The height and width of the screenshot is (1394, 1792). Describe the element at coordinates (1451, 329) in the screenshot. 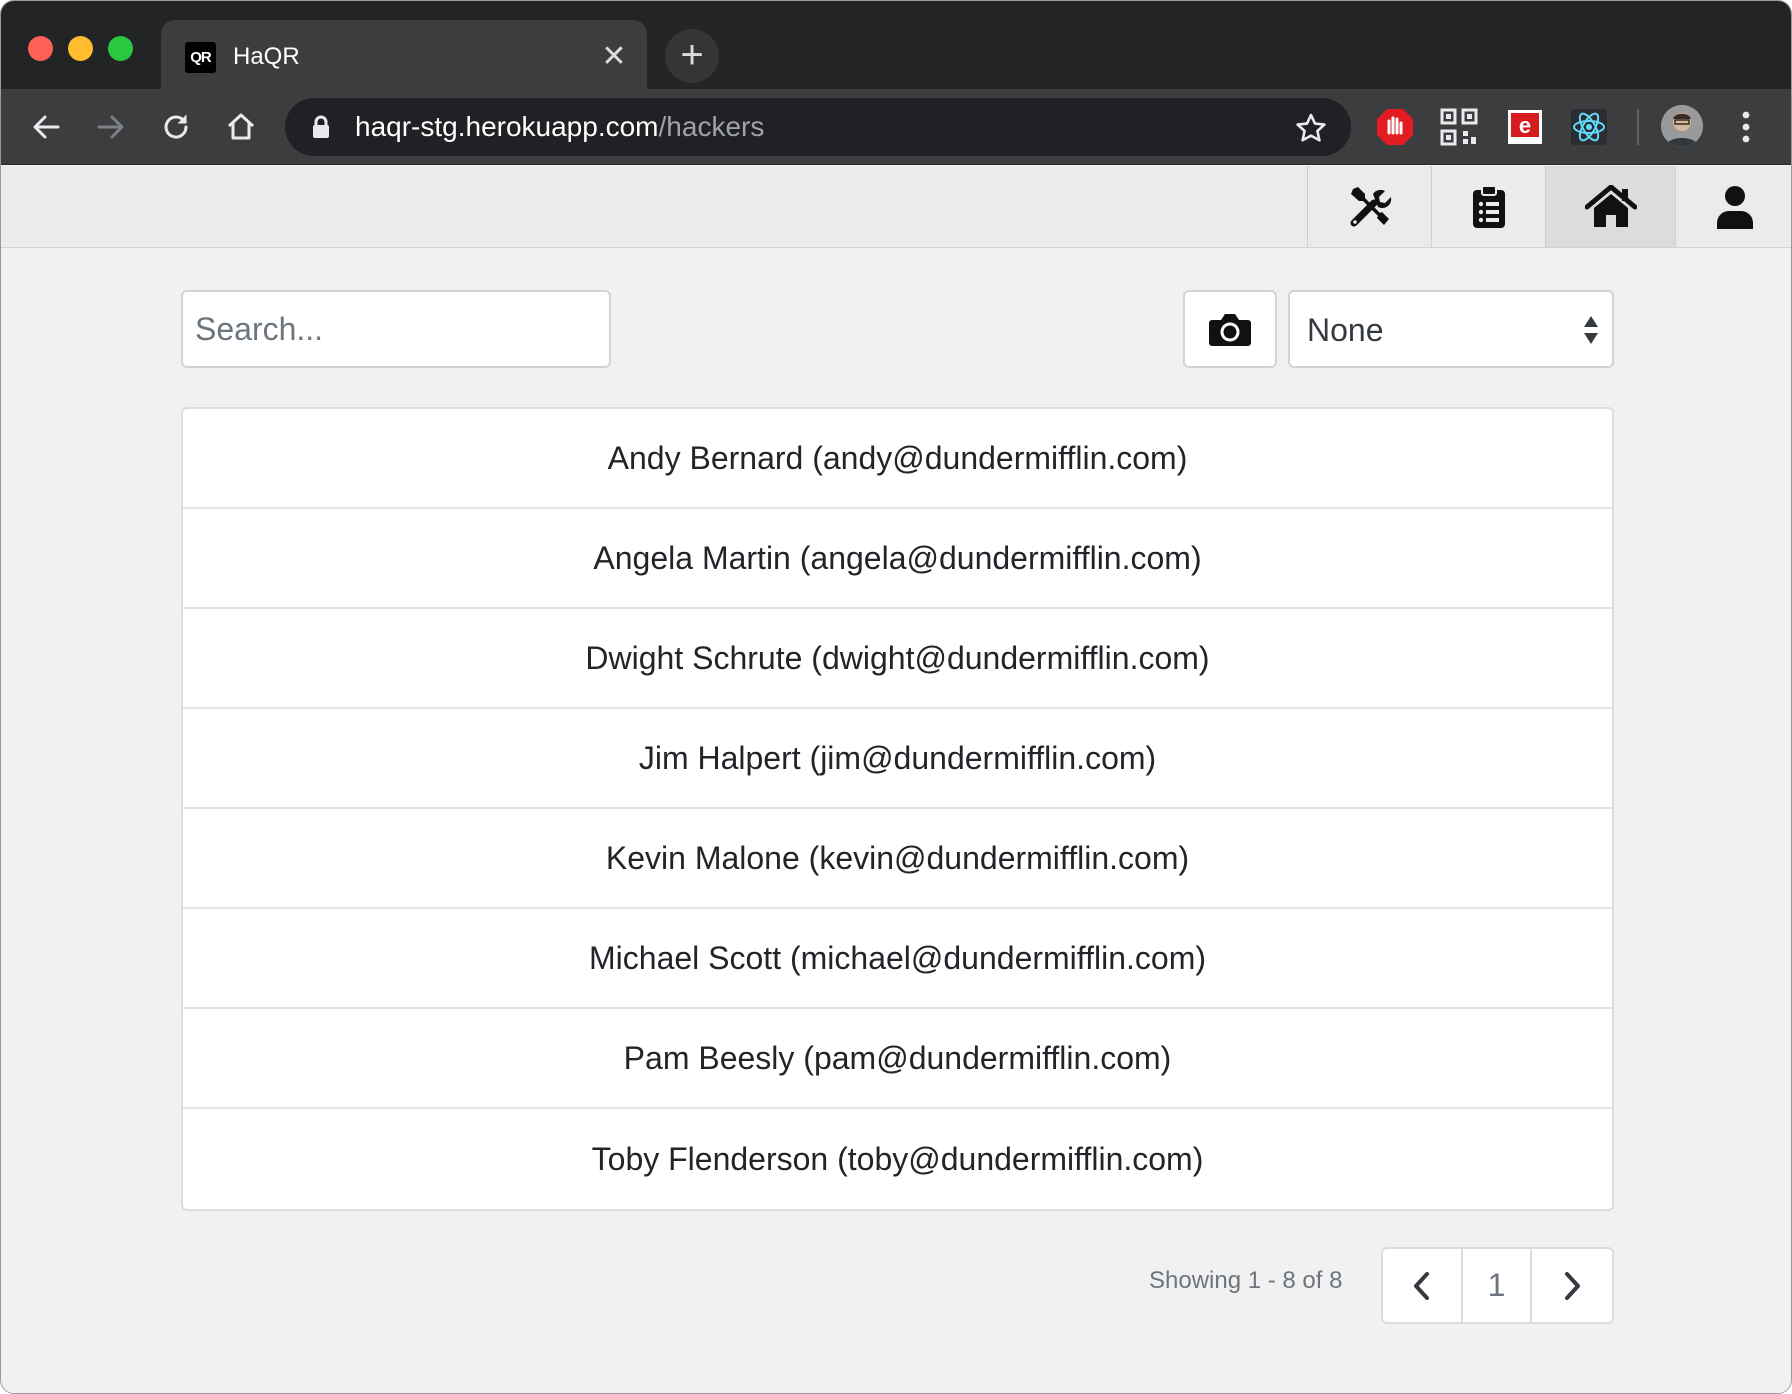

I see `filter-select: None` at that location.